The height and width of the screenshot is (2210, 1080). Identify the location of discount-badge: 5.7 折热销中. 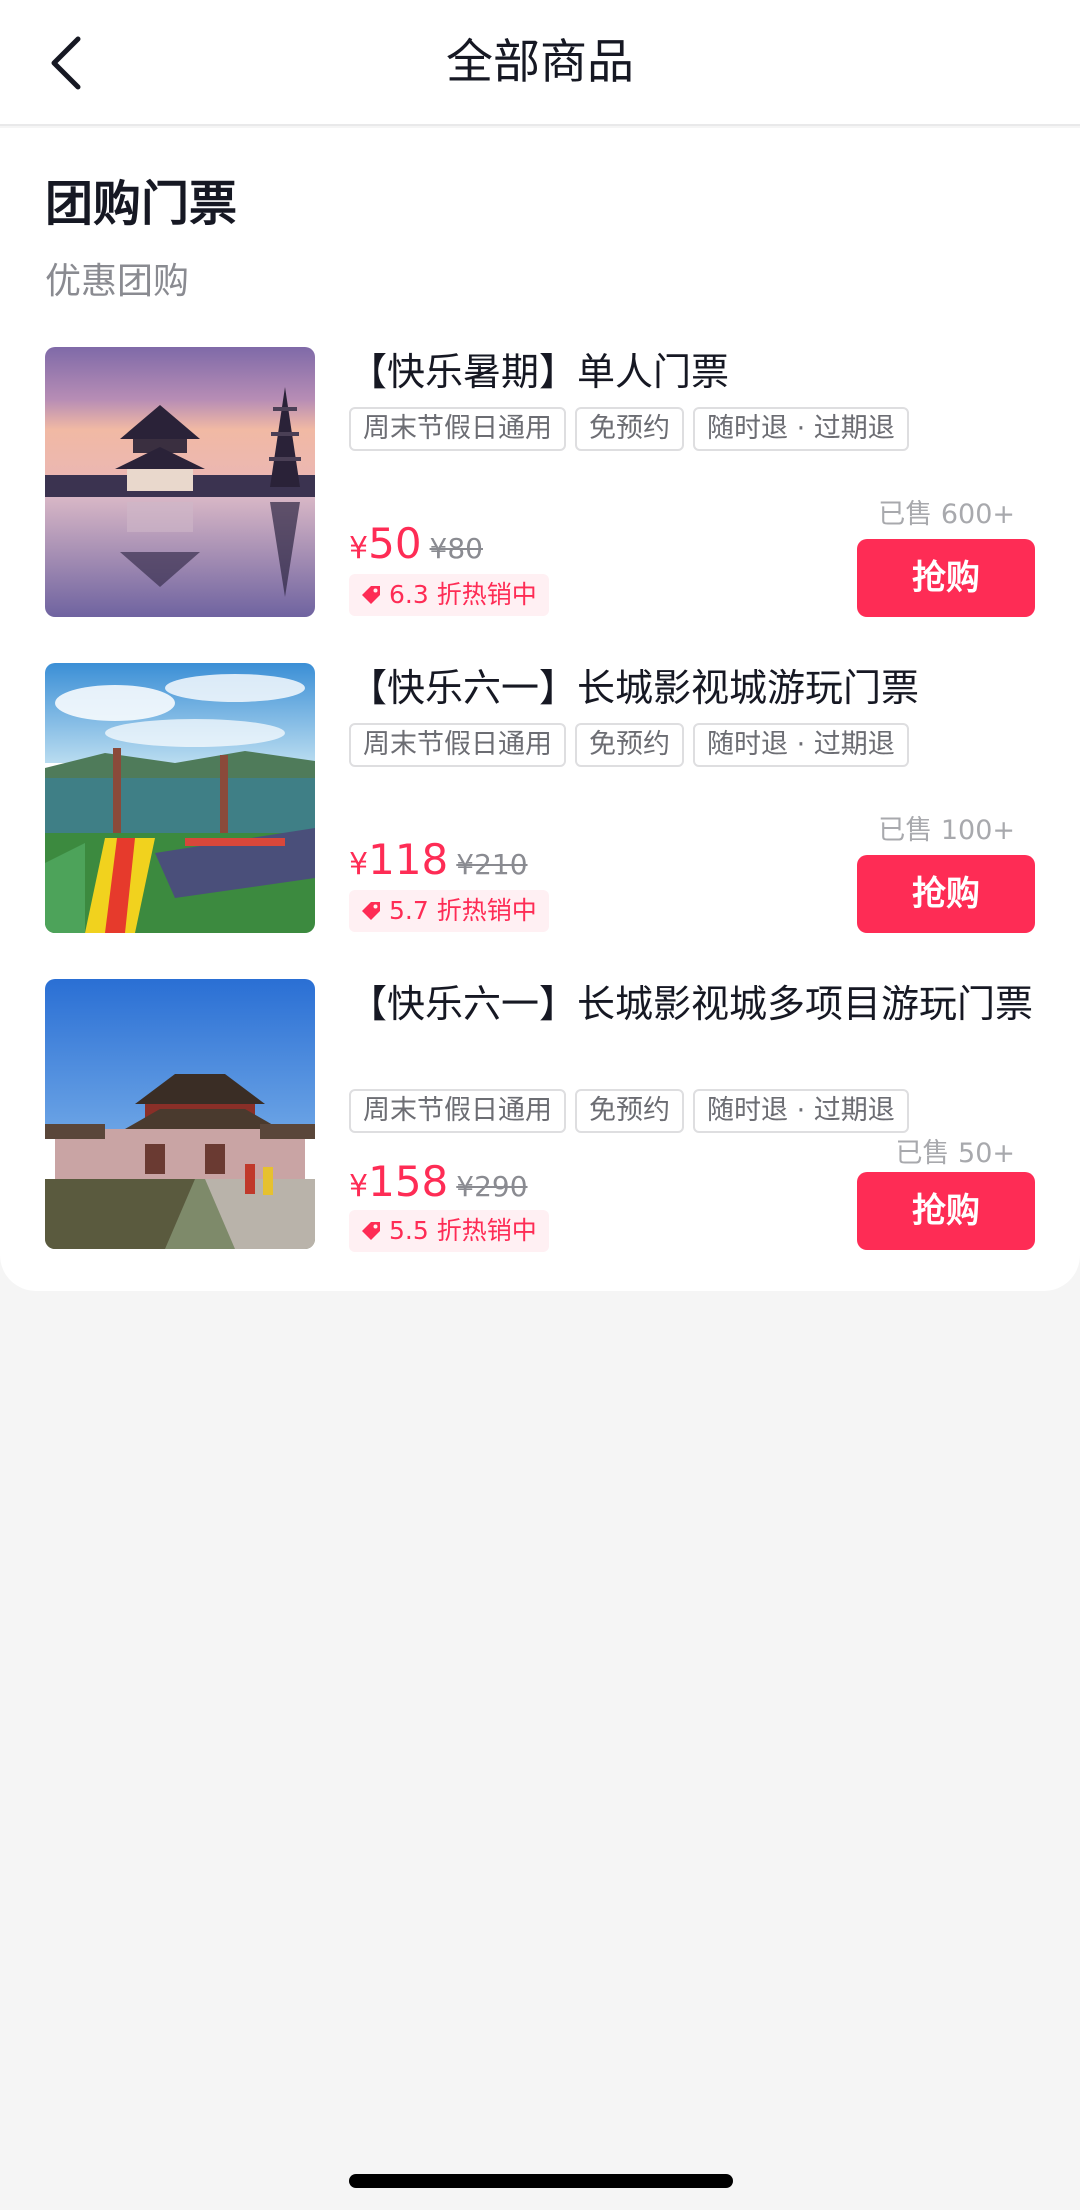
(449, 911).